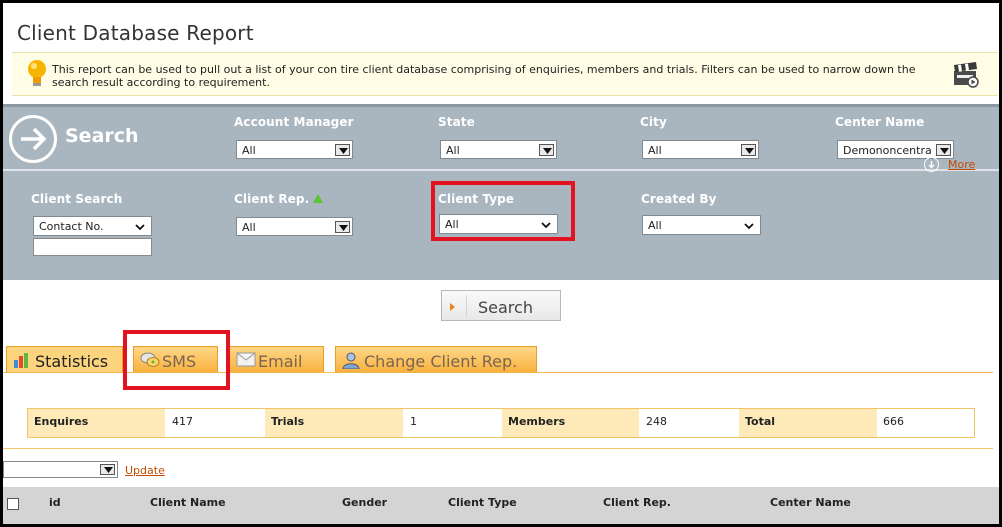  I want to click on play-icon, so click(452, 307).